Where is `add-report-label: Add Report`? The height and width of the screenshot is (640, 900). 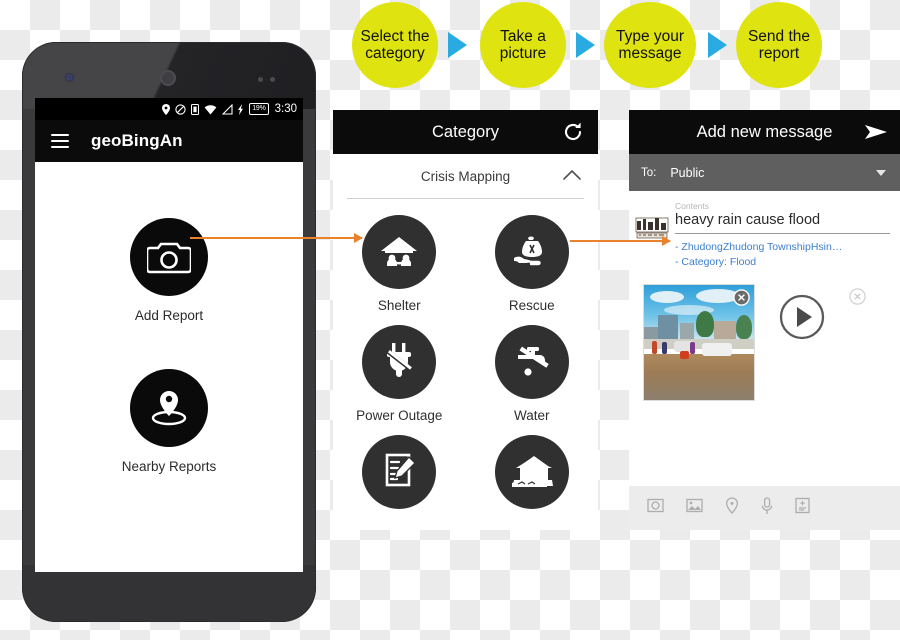 add-report-label: Add Report is located at coordinates (169, 315).